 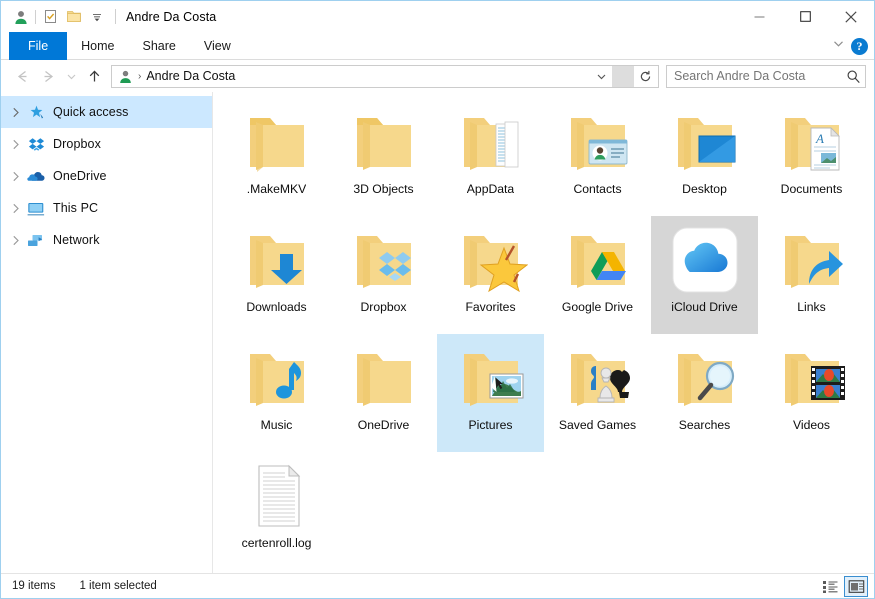 I want to click on file-item: Links, so click(x=811, y=275).